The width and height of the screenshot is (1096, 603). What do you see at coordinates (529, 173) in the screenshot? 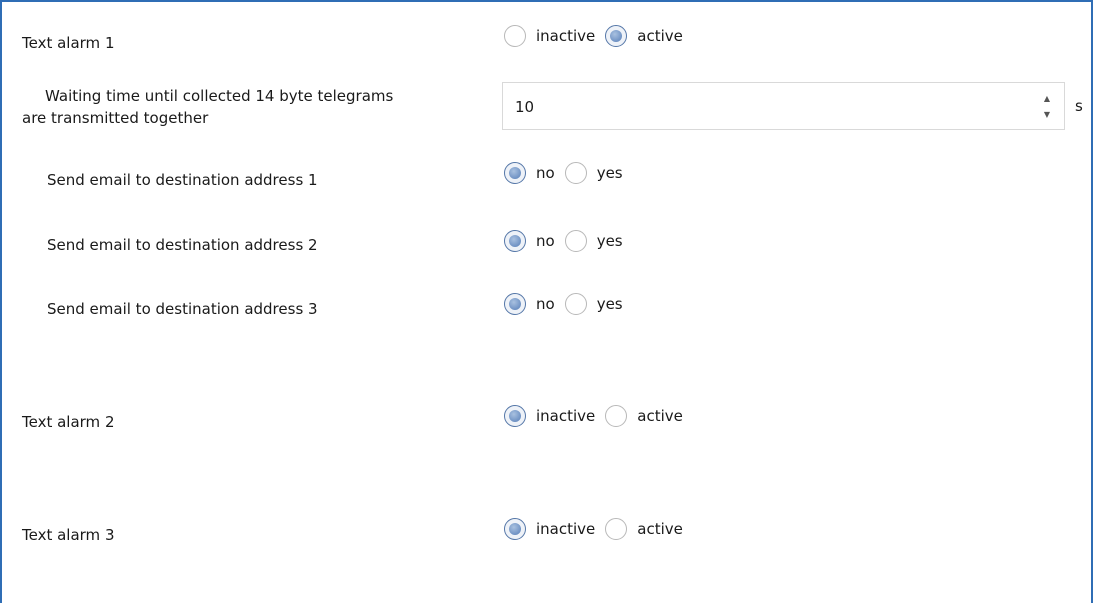
I see `email-1-option-no: no` at bounding box center [529, 173].